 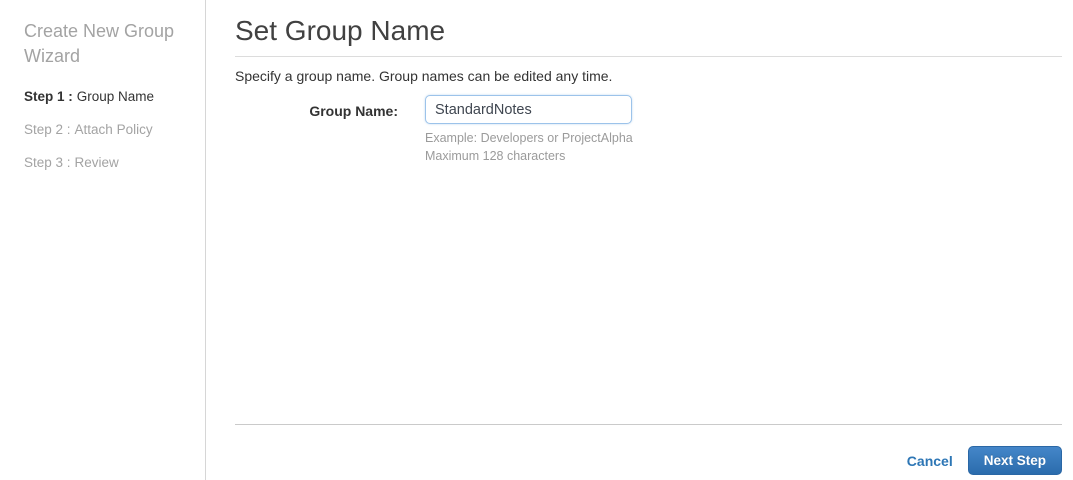 I want to click on group-name-input, so click(x=528, y=109).